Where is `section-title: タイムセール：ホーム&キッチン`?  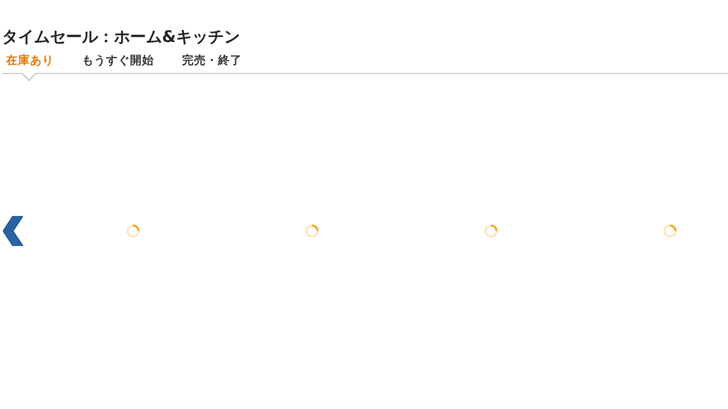 section-title: タイムセール：ホーム&キッチン is located at coordinates (121, 37).